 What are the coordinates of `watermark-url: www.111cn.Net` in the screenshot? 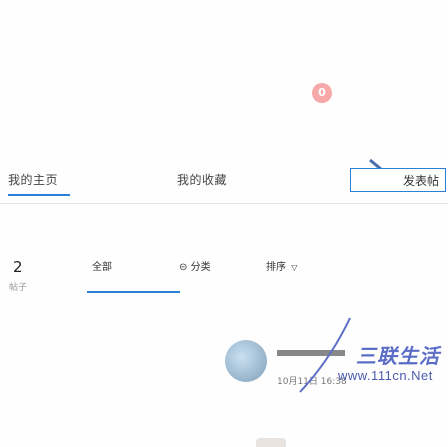 It's located at (385, 375).